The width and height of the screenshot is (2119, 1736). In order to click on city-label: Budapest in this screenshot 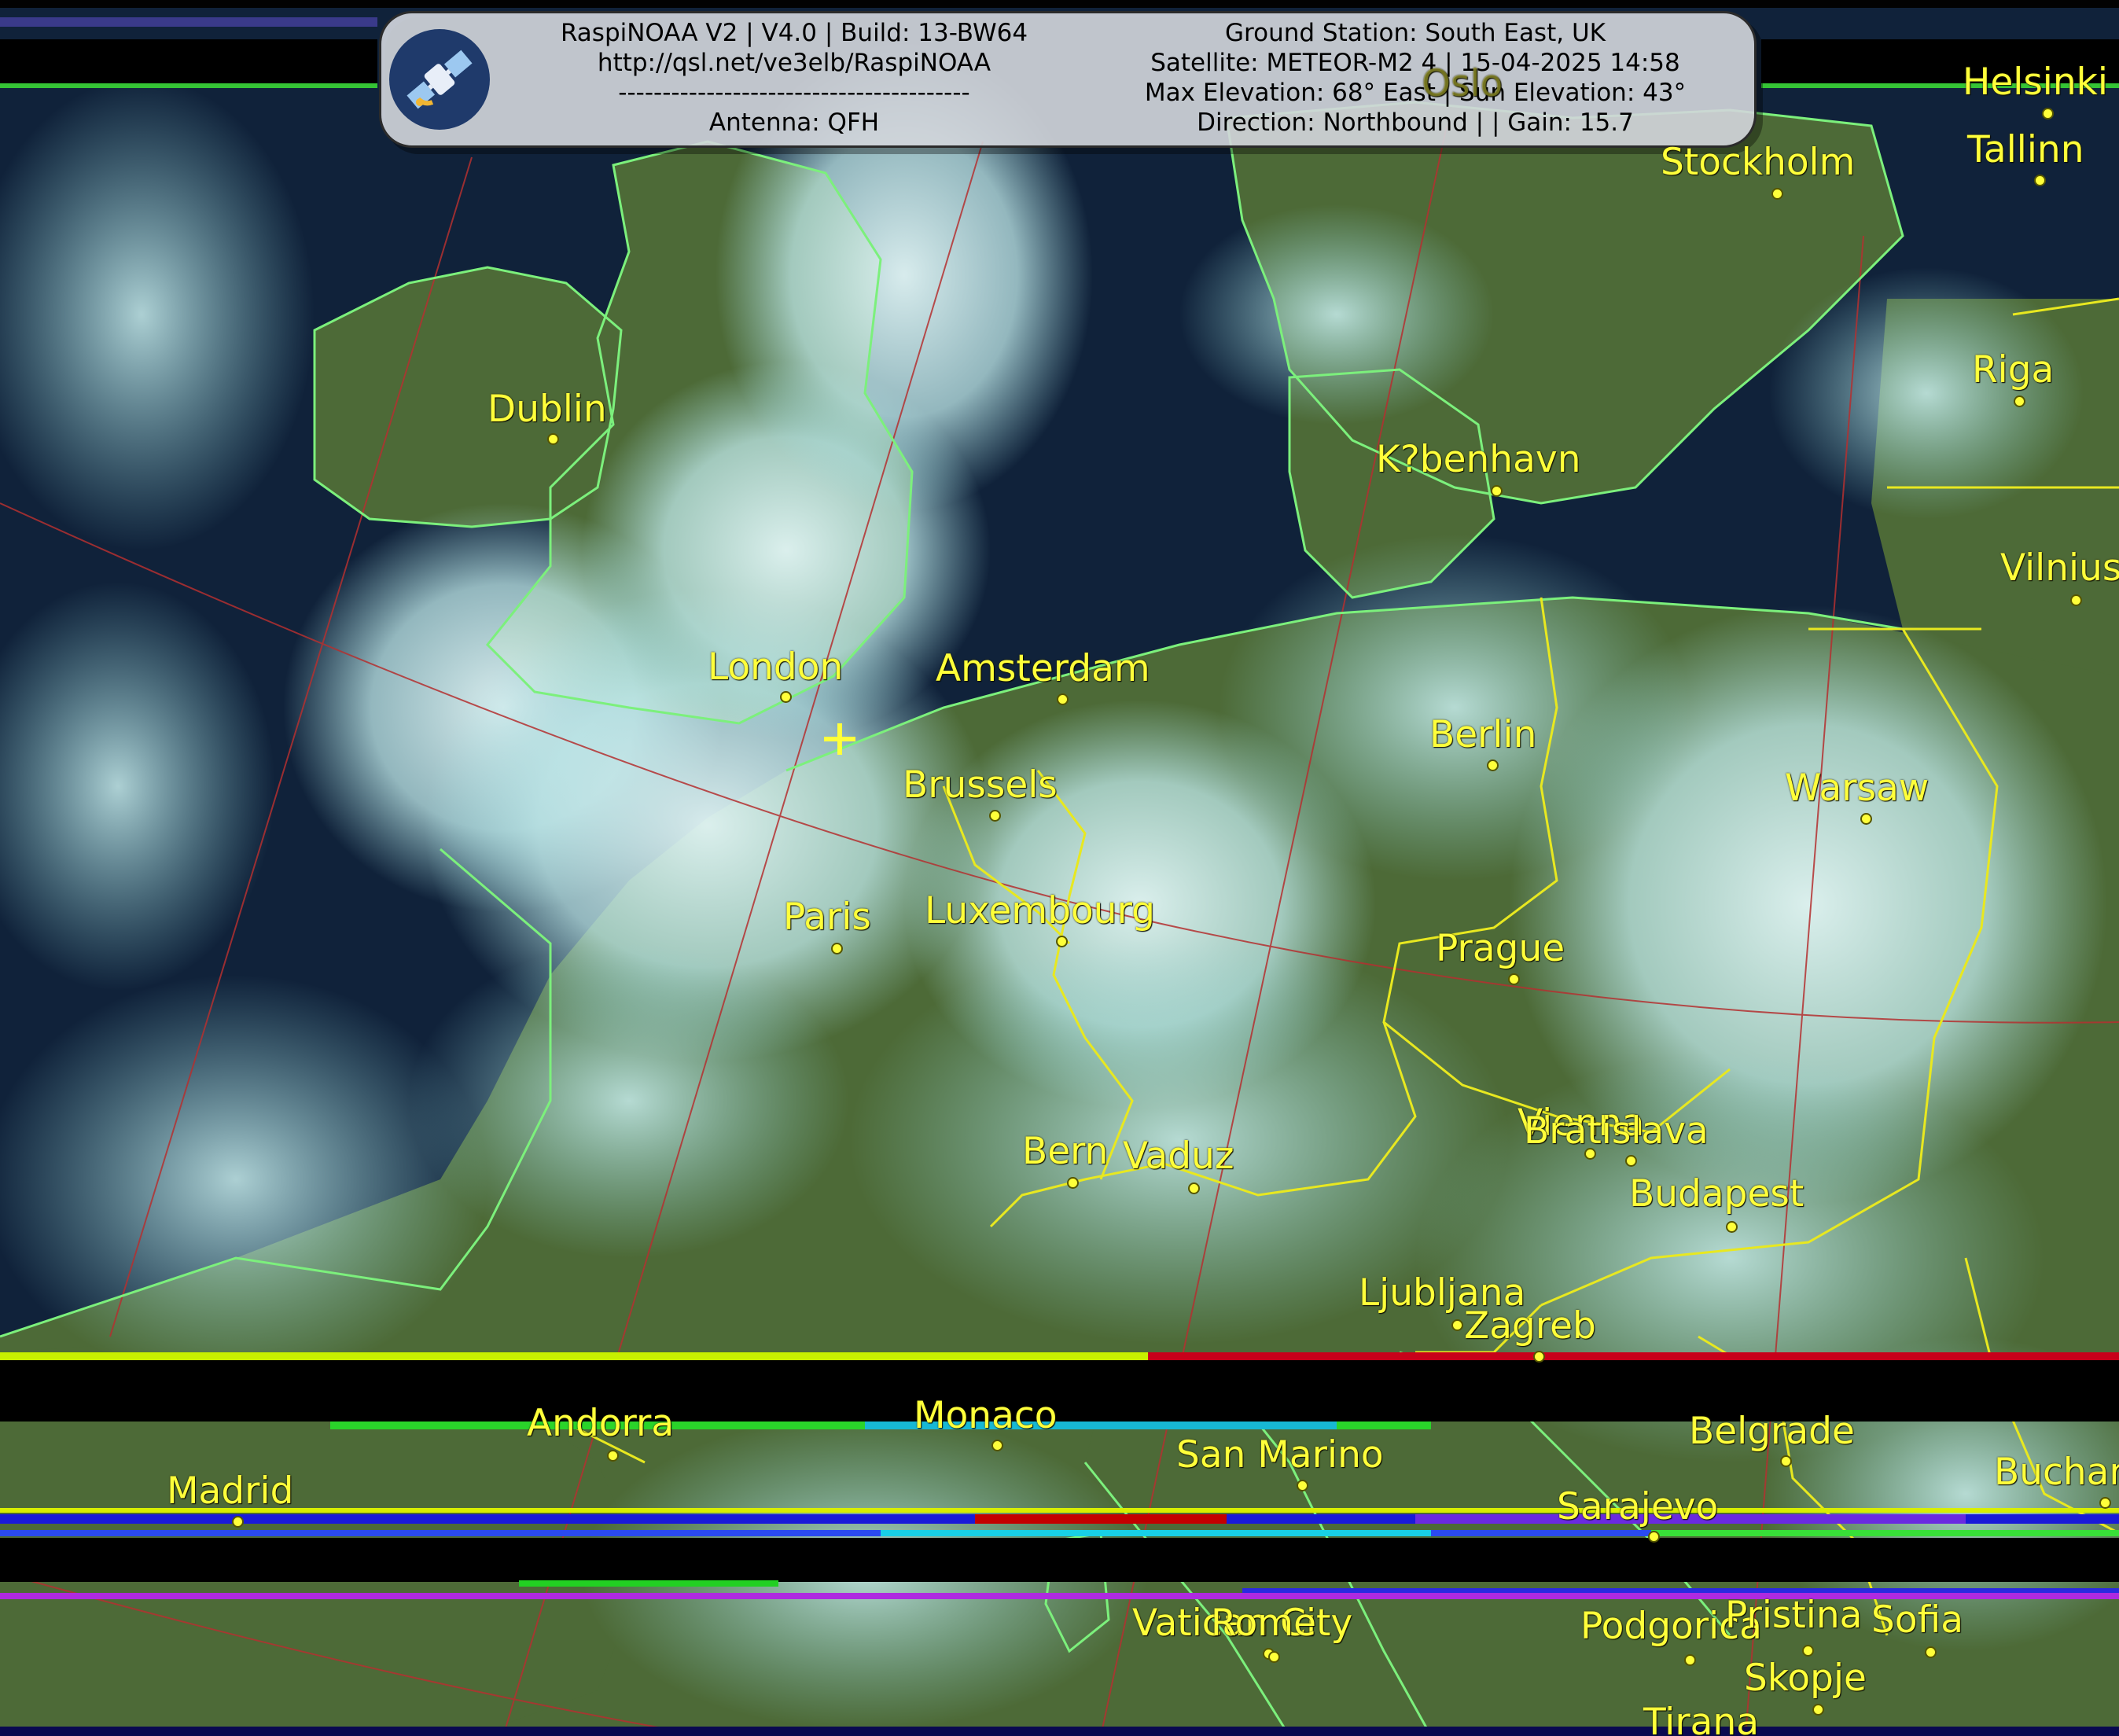, I will do `click(1716, 1194)`.